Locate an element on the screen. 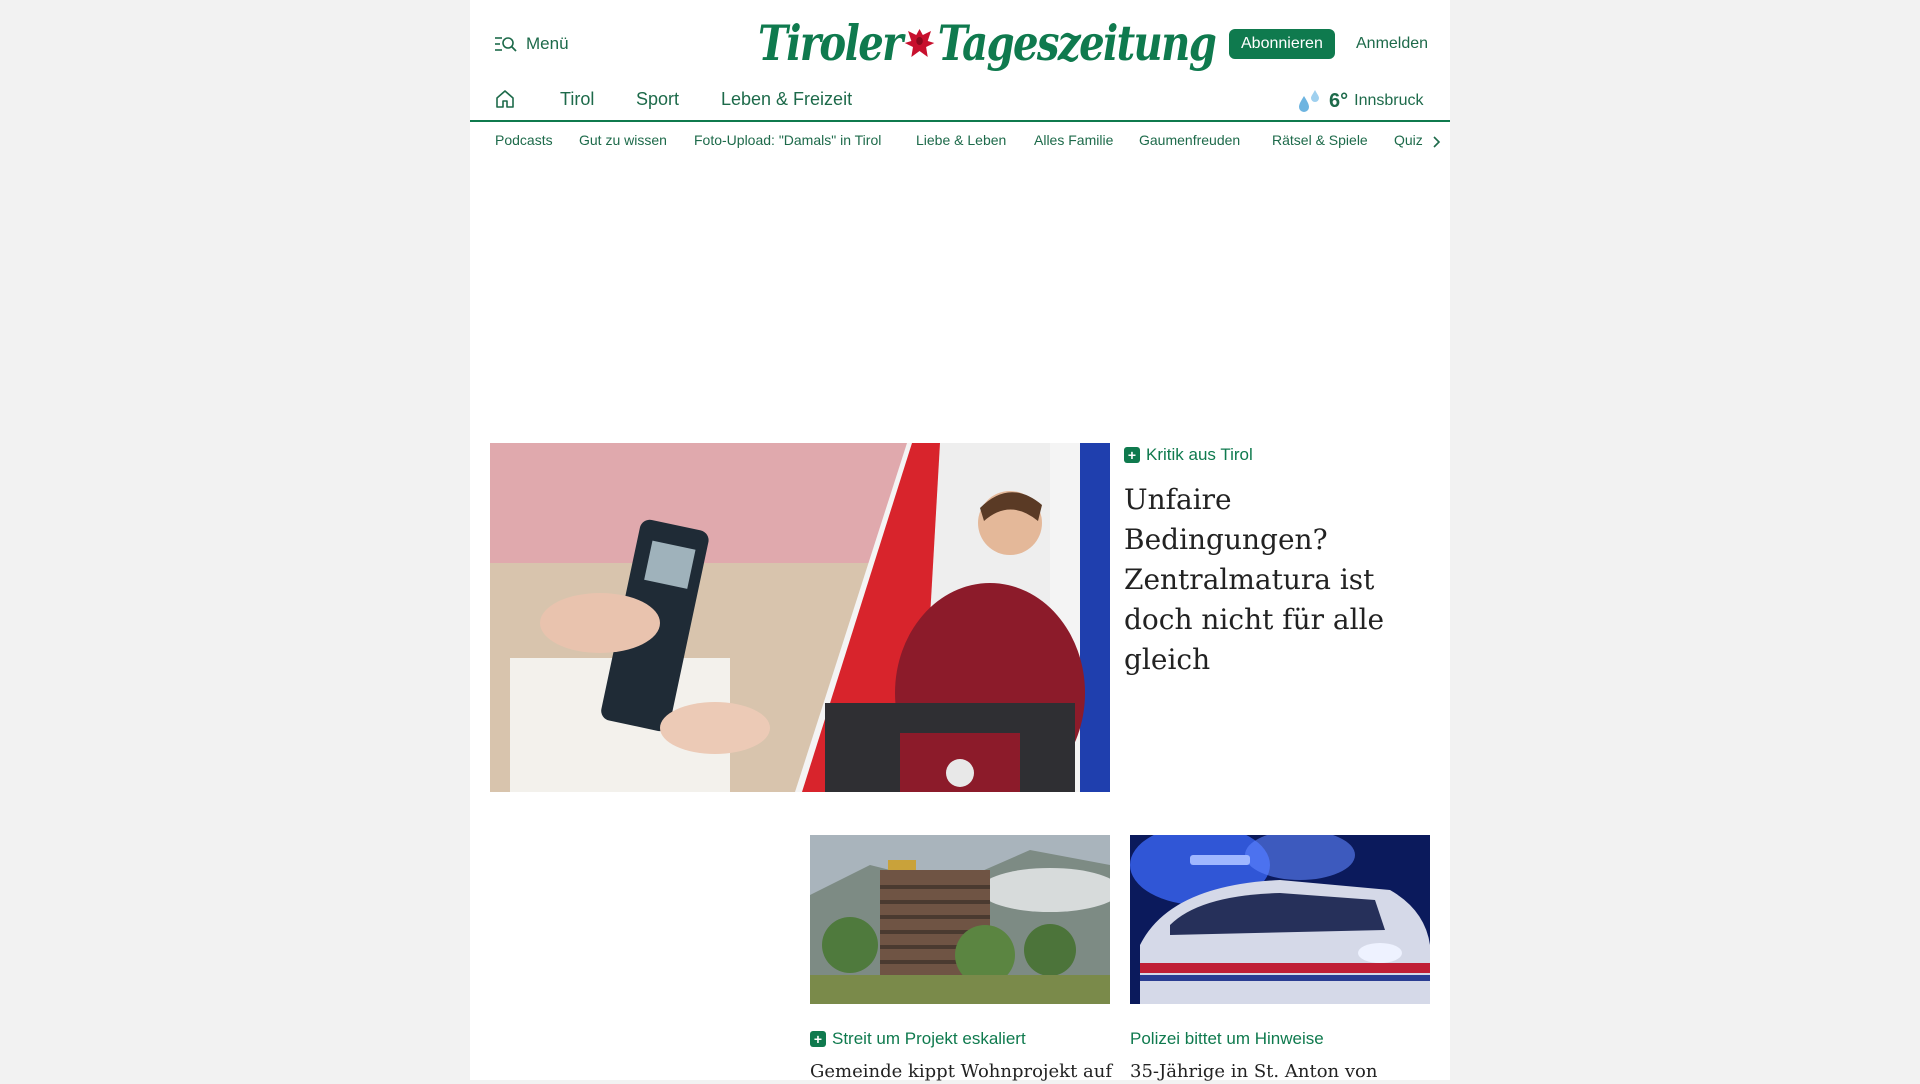 The image size is (1920, 1084). card-kicker-2: Polizei bittet um Hinweise is located at coordinates (1227, 1039).